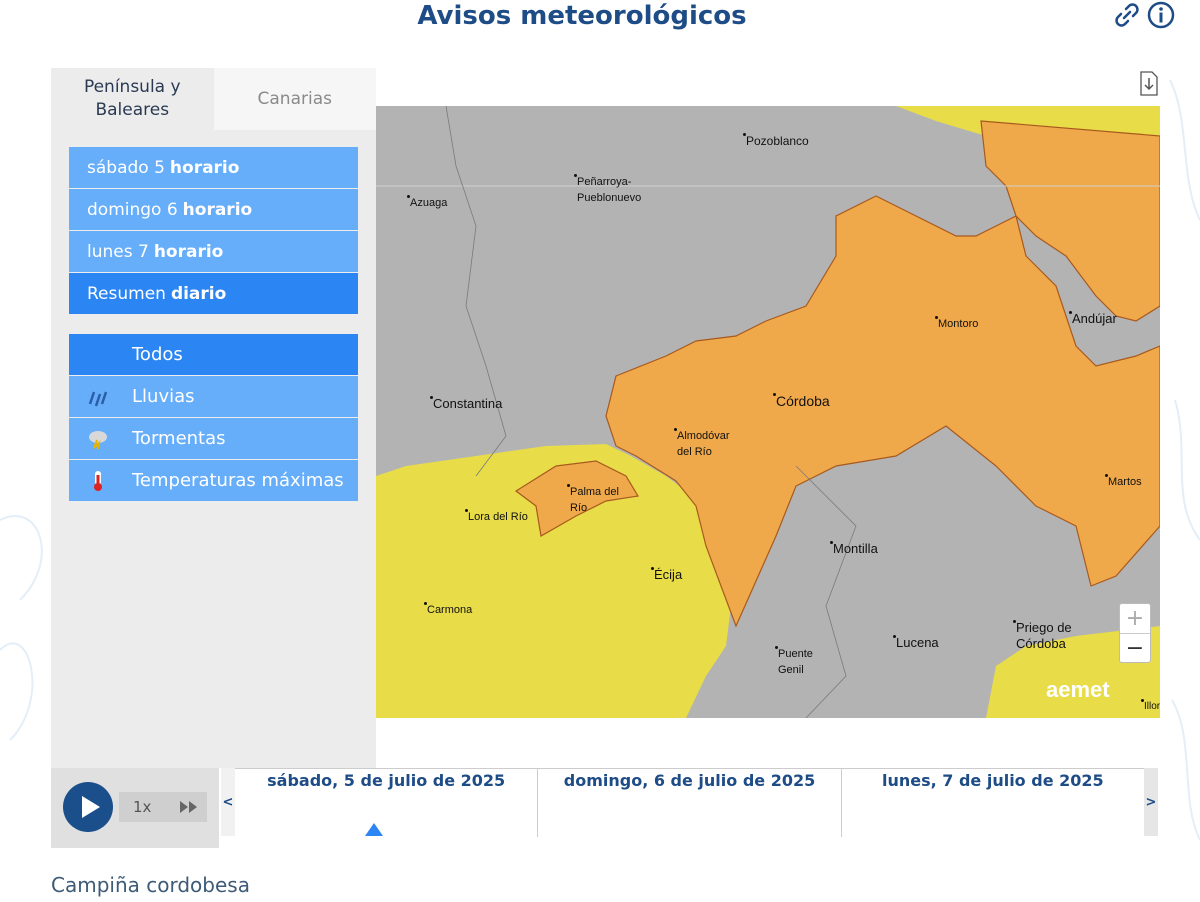  What do you see at coordinates (607, 189) in the screenshot?
I see `city-penarroya-pueblonuevo: Peñarroya- Pueblonuevo` at bounding box center [607, 189].